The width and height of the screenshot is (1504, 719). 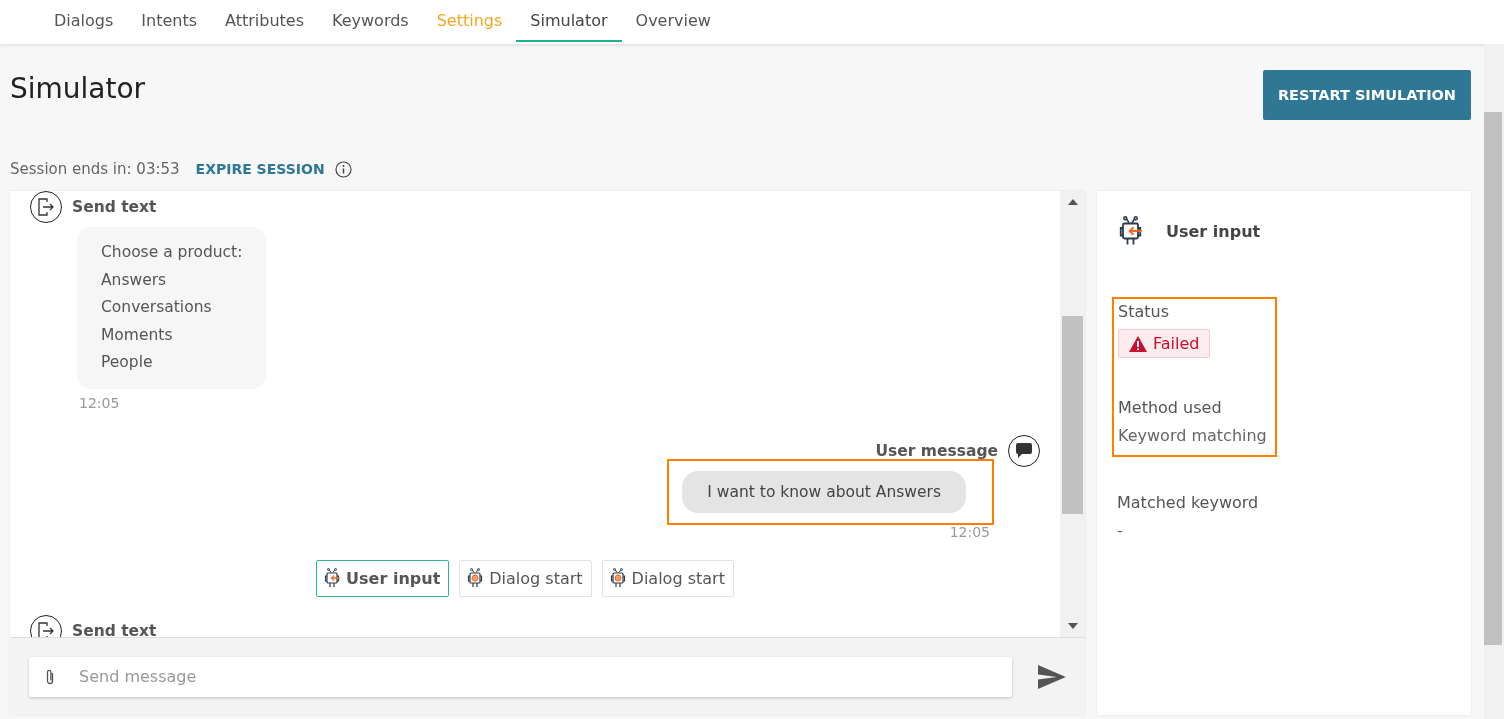 What do you see at coordinates (1192, 435) in the screenshot?
I see `method-value: Keyword matching` at bounding box center [1192, 435].